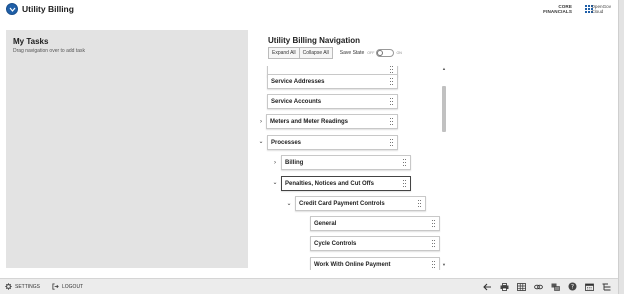 Image resolution: width=624 pixels, height=294 pixels. Describe the element at coordinates (371, 53) in the screenshot. I see `toggle-off-label: OFF` at that location.